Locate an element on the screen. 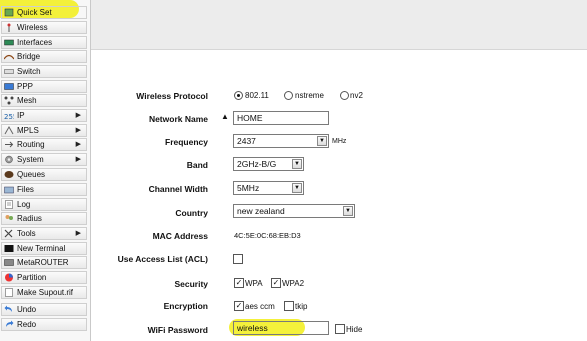 The height and width of the screenshot is (341, 587). country-select: new zealand ▼ is located at coordinates (294, 211).